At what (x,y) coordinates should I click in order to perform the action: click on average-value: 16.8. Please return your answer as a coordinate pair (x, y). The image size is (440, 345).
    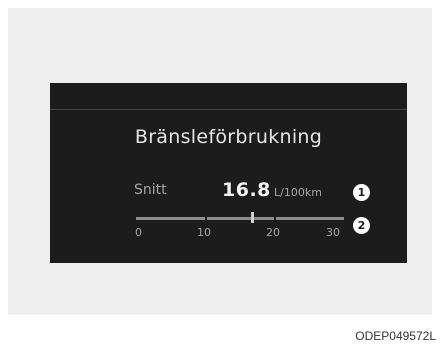
    Looking at the image, I should click on (246, 190).